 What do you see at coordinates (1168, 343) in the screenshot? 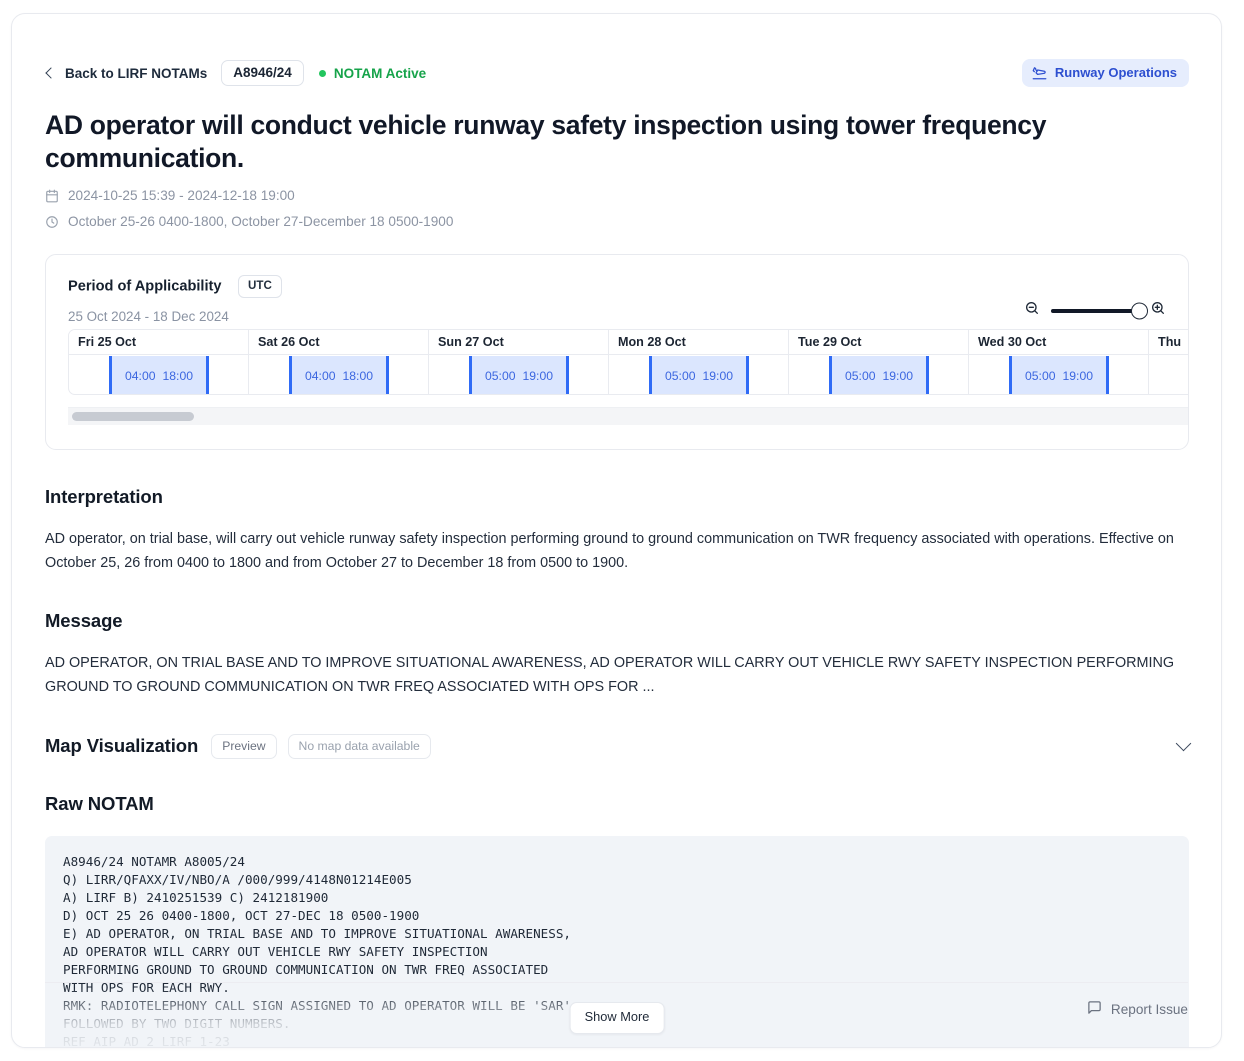
I see `timeline-day-label: Thu` at bounding box center [1168, 343].